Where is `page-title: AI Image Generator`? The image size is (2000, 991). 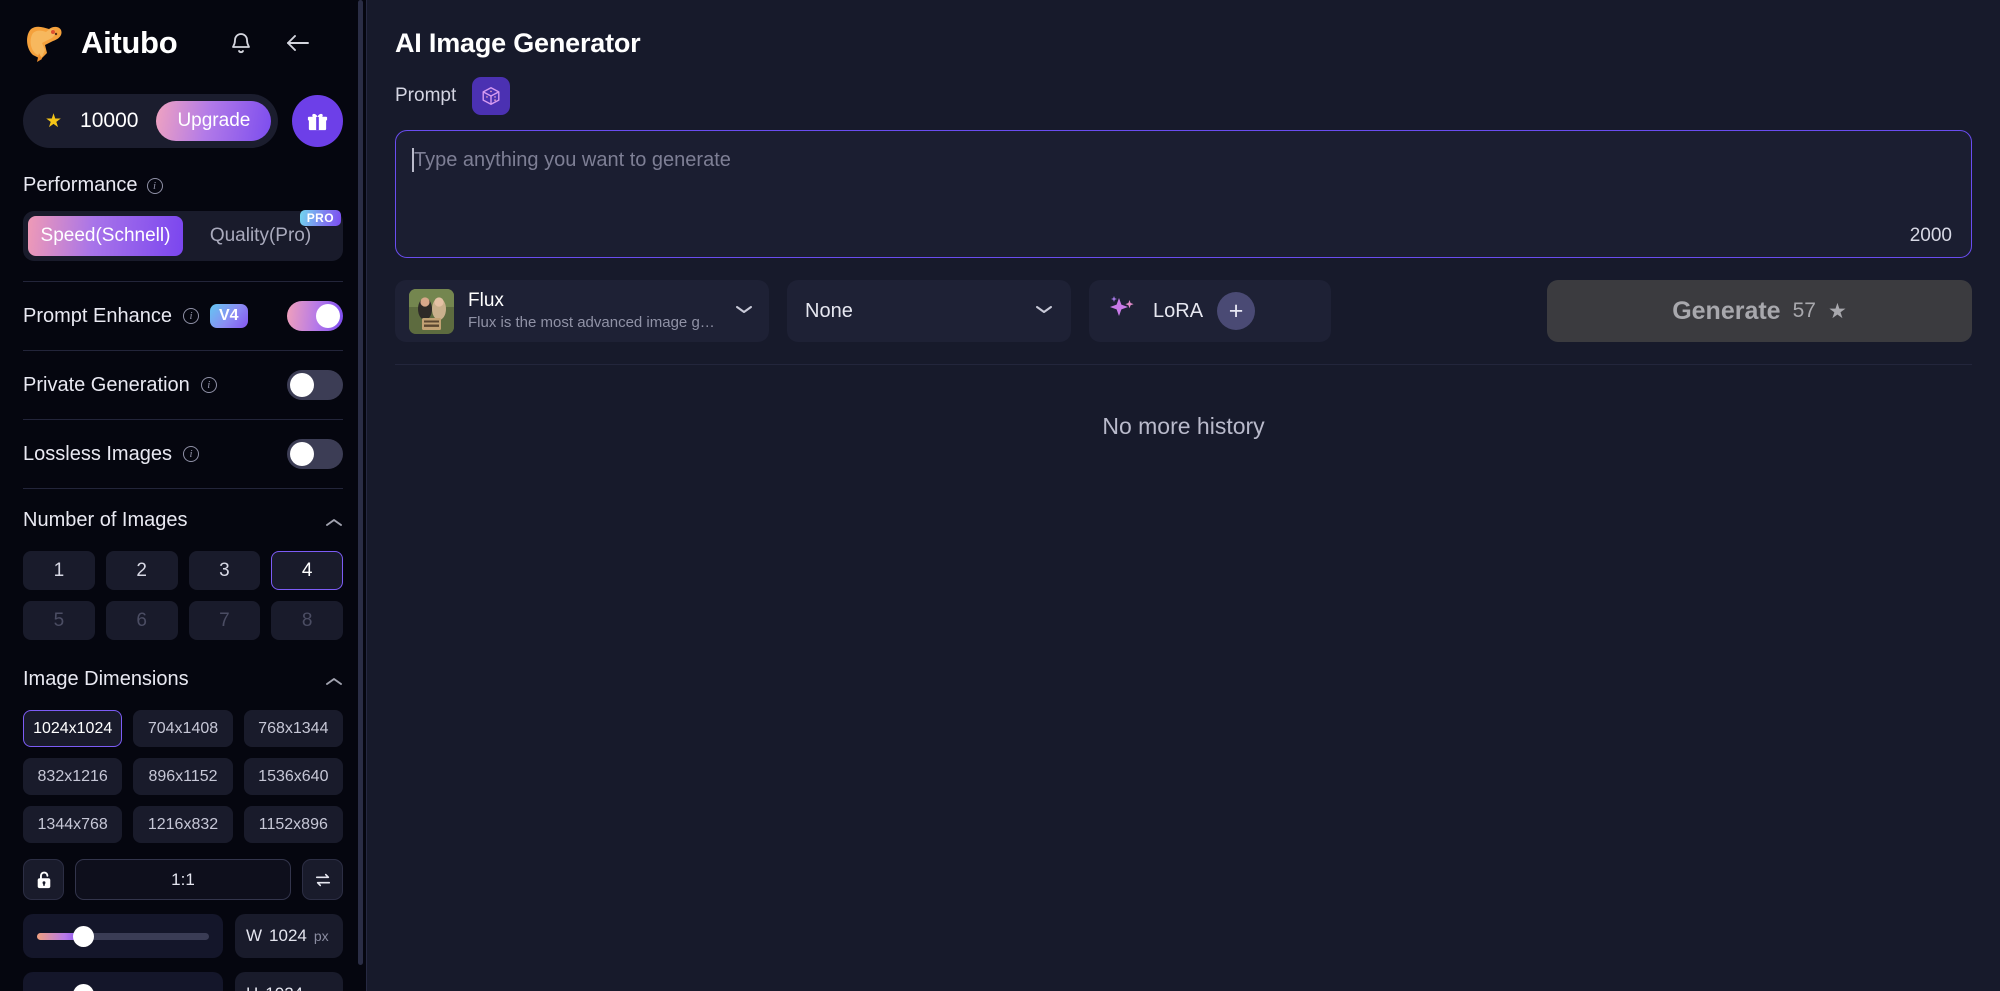 page-title: AI Image Generator is located at coordinates (518, 43).